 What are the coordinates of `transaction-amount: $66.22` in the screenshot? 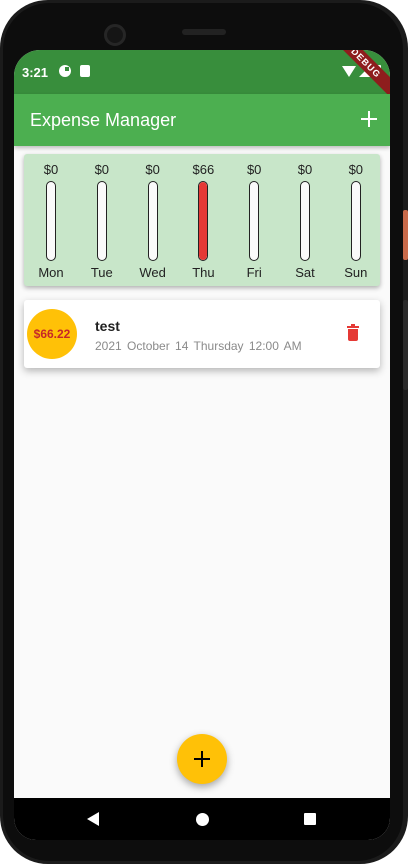 It's located at (52, 334).